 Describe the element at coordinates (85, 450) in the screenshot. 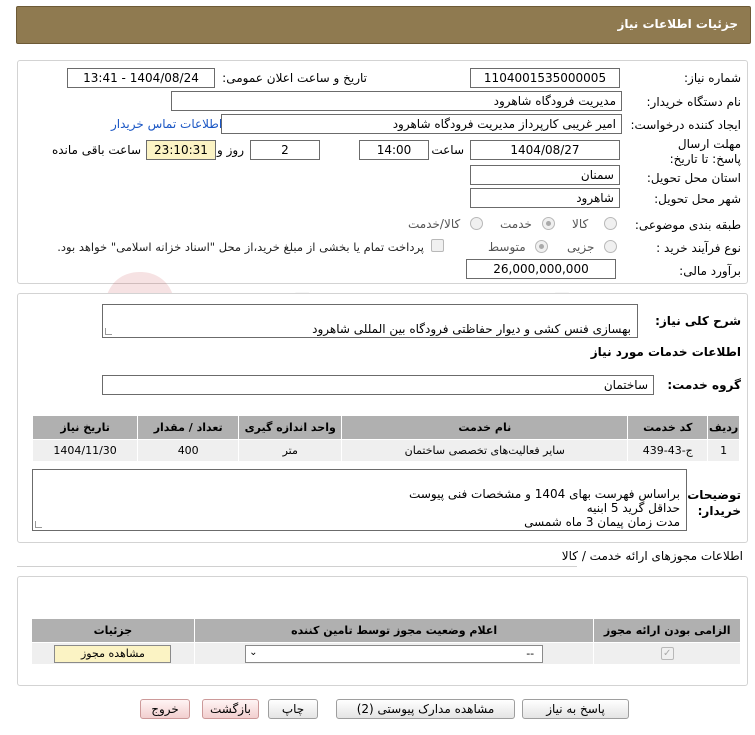

I see `cell-date: 1404/11/30` at that location.